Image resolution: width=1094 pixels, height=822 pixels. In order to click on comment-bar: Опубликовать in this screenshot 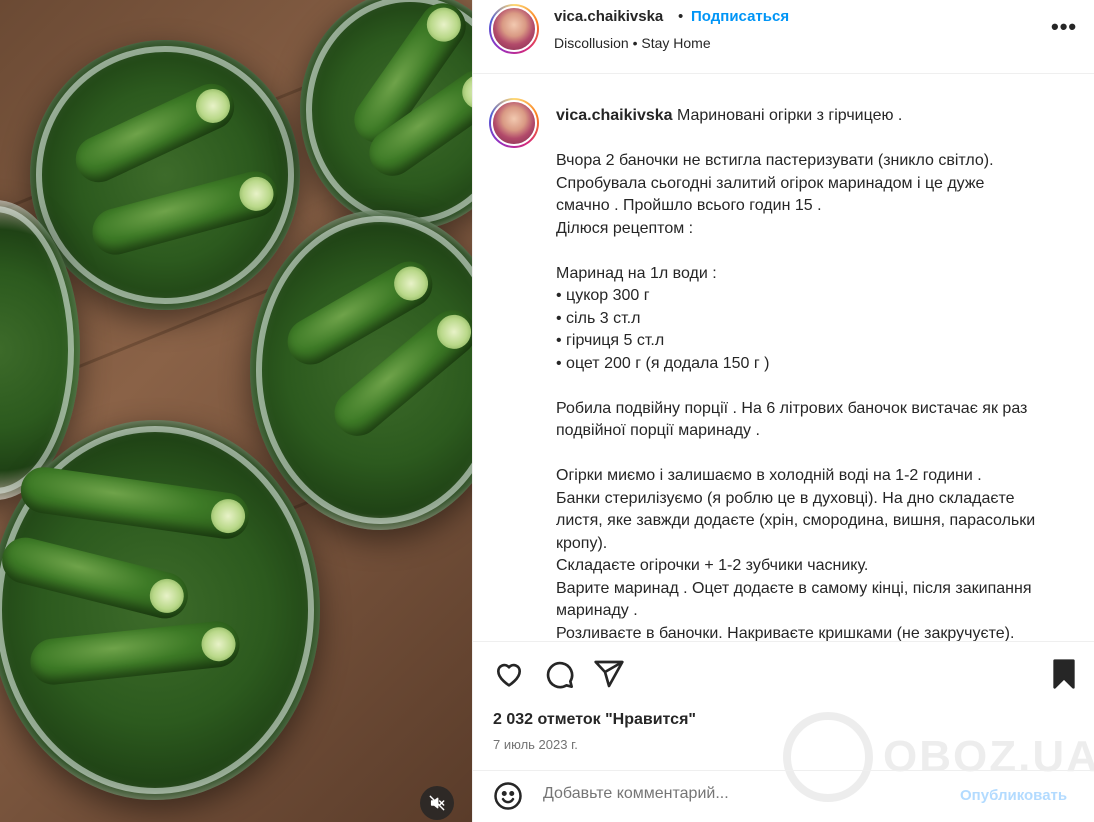, I will do `click(783, 796)`.